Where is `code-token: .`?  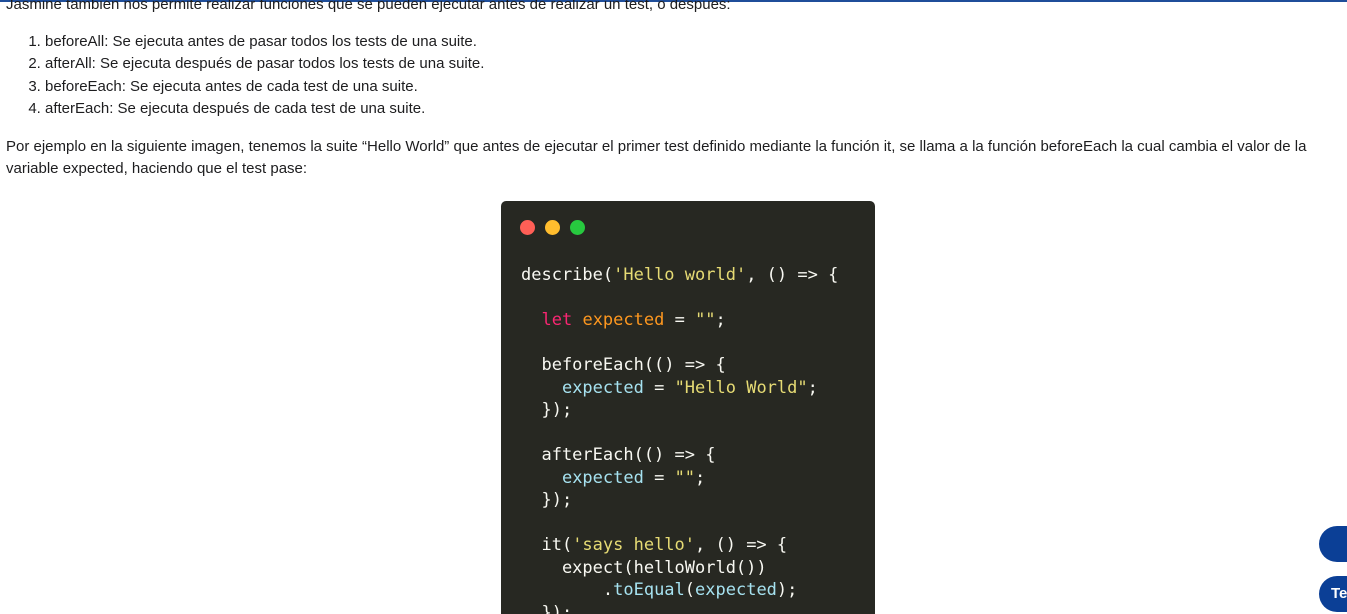
code-token: . is located at coordinates (567, 590).